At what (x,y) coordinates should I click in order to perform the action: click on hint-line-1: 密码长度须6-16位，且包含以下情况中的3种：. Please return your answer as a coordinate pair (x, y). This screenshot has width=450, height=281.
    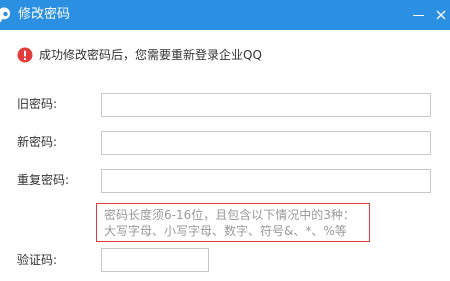
    Looking at the image, I should click on (229, 215).